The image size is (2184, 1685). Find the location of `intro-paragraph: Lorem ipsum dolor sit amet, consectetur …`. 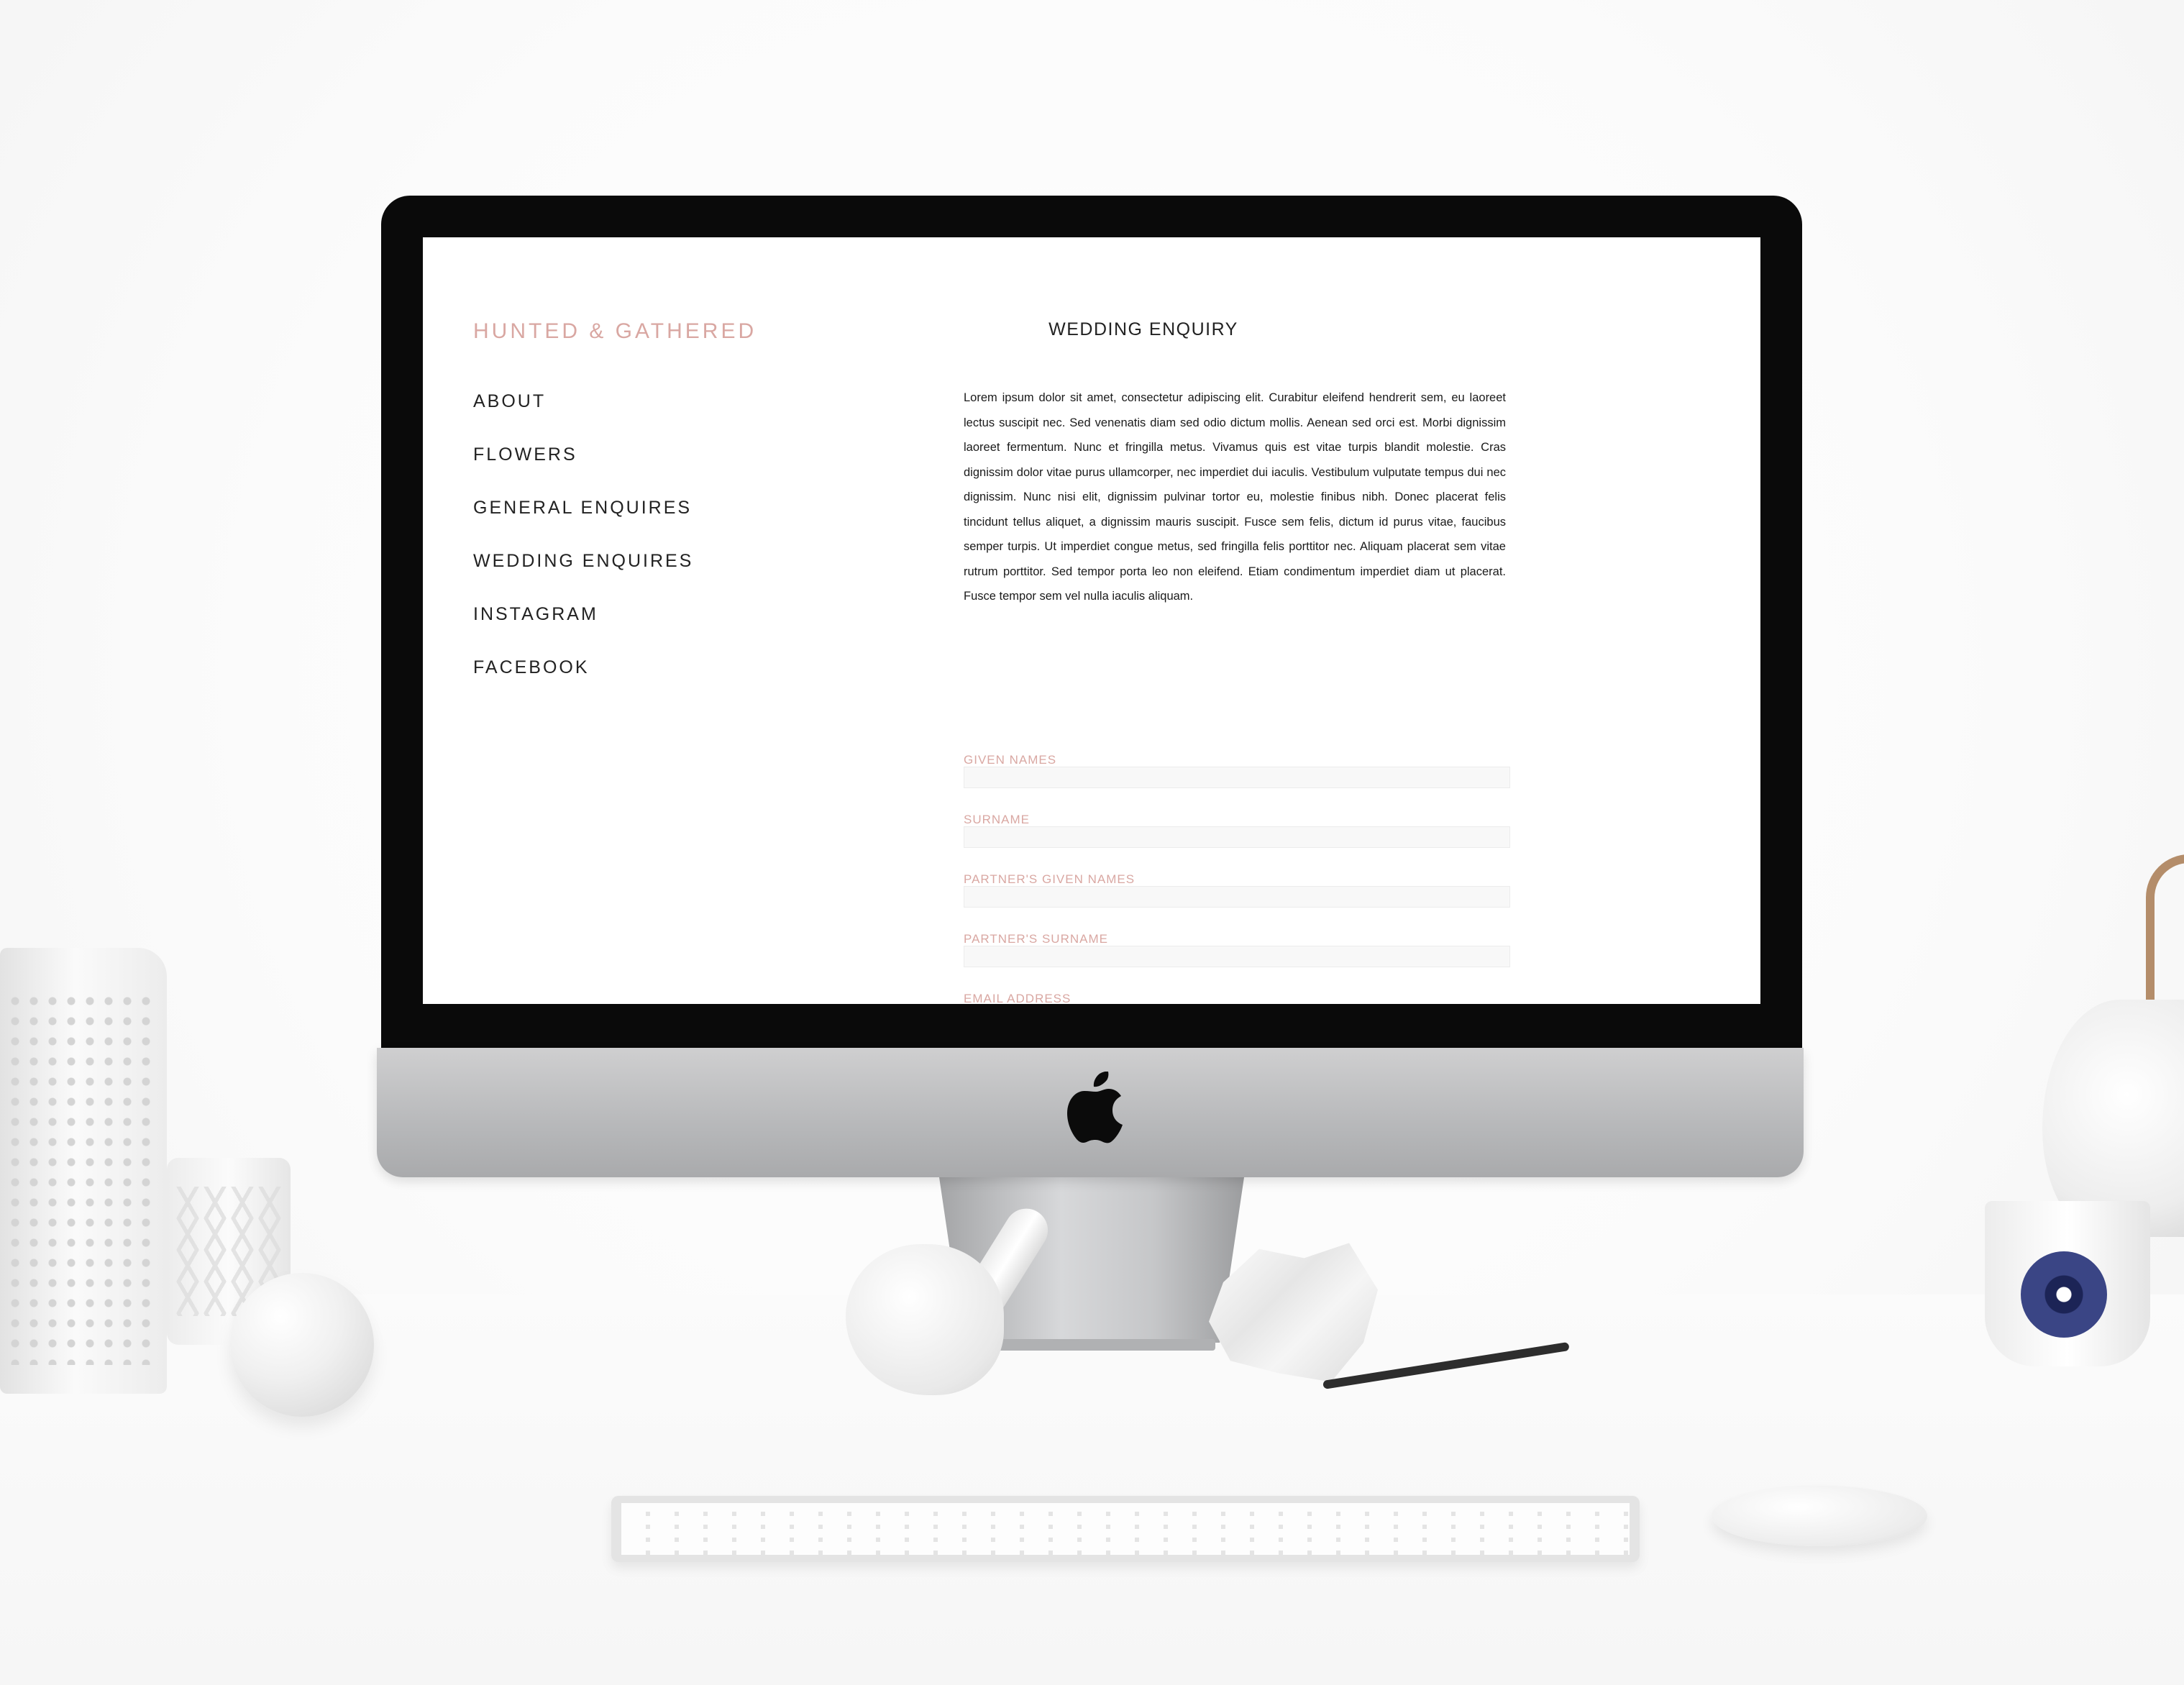

intro-paragraph: Lorem ipsum dolor sit amet, consectetur … is located at coordinates (1235, 497).